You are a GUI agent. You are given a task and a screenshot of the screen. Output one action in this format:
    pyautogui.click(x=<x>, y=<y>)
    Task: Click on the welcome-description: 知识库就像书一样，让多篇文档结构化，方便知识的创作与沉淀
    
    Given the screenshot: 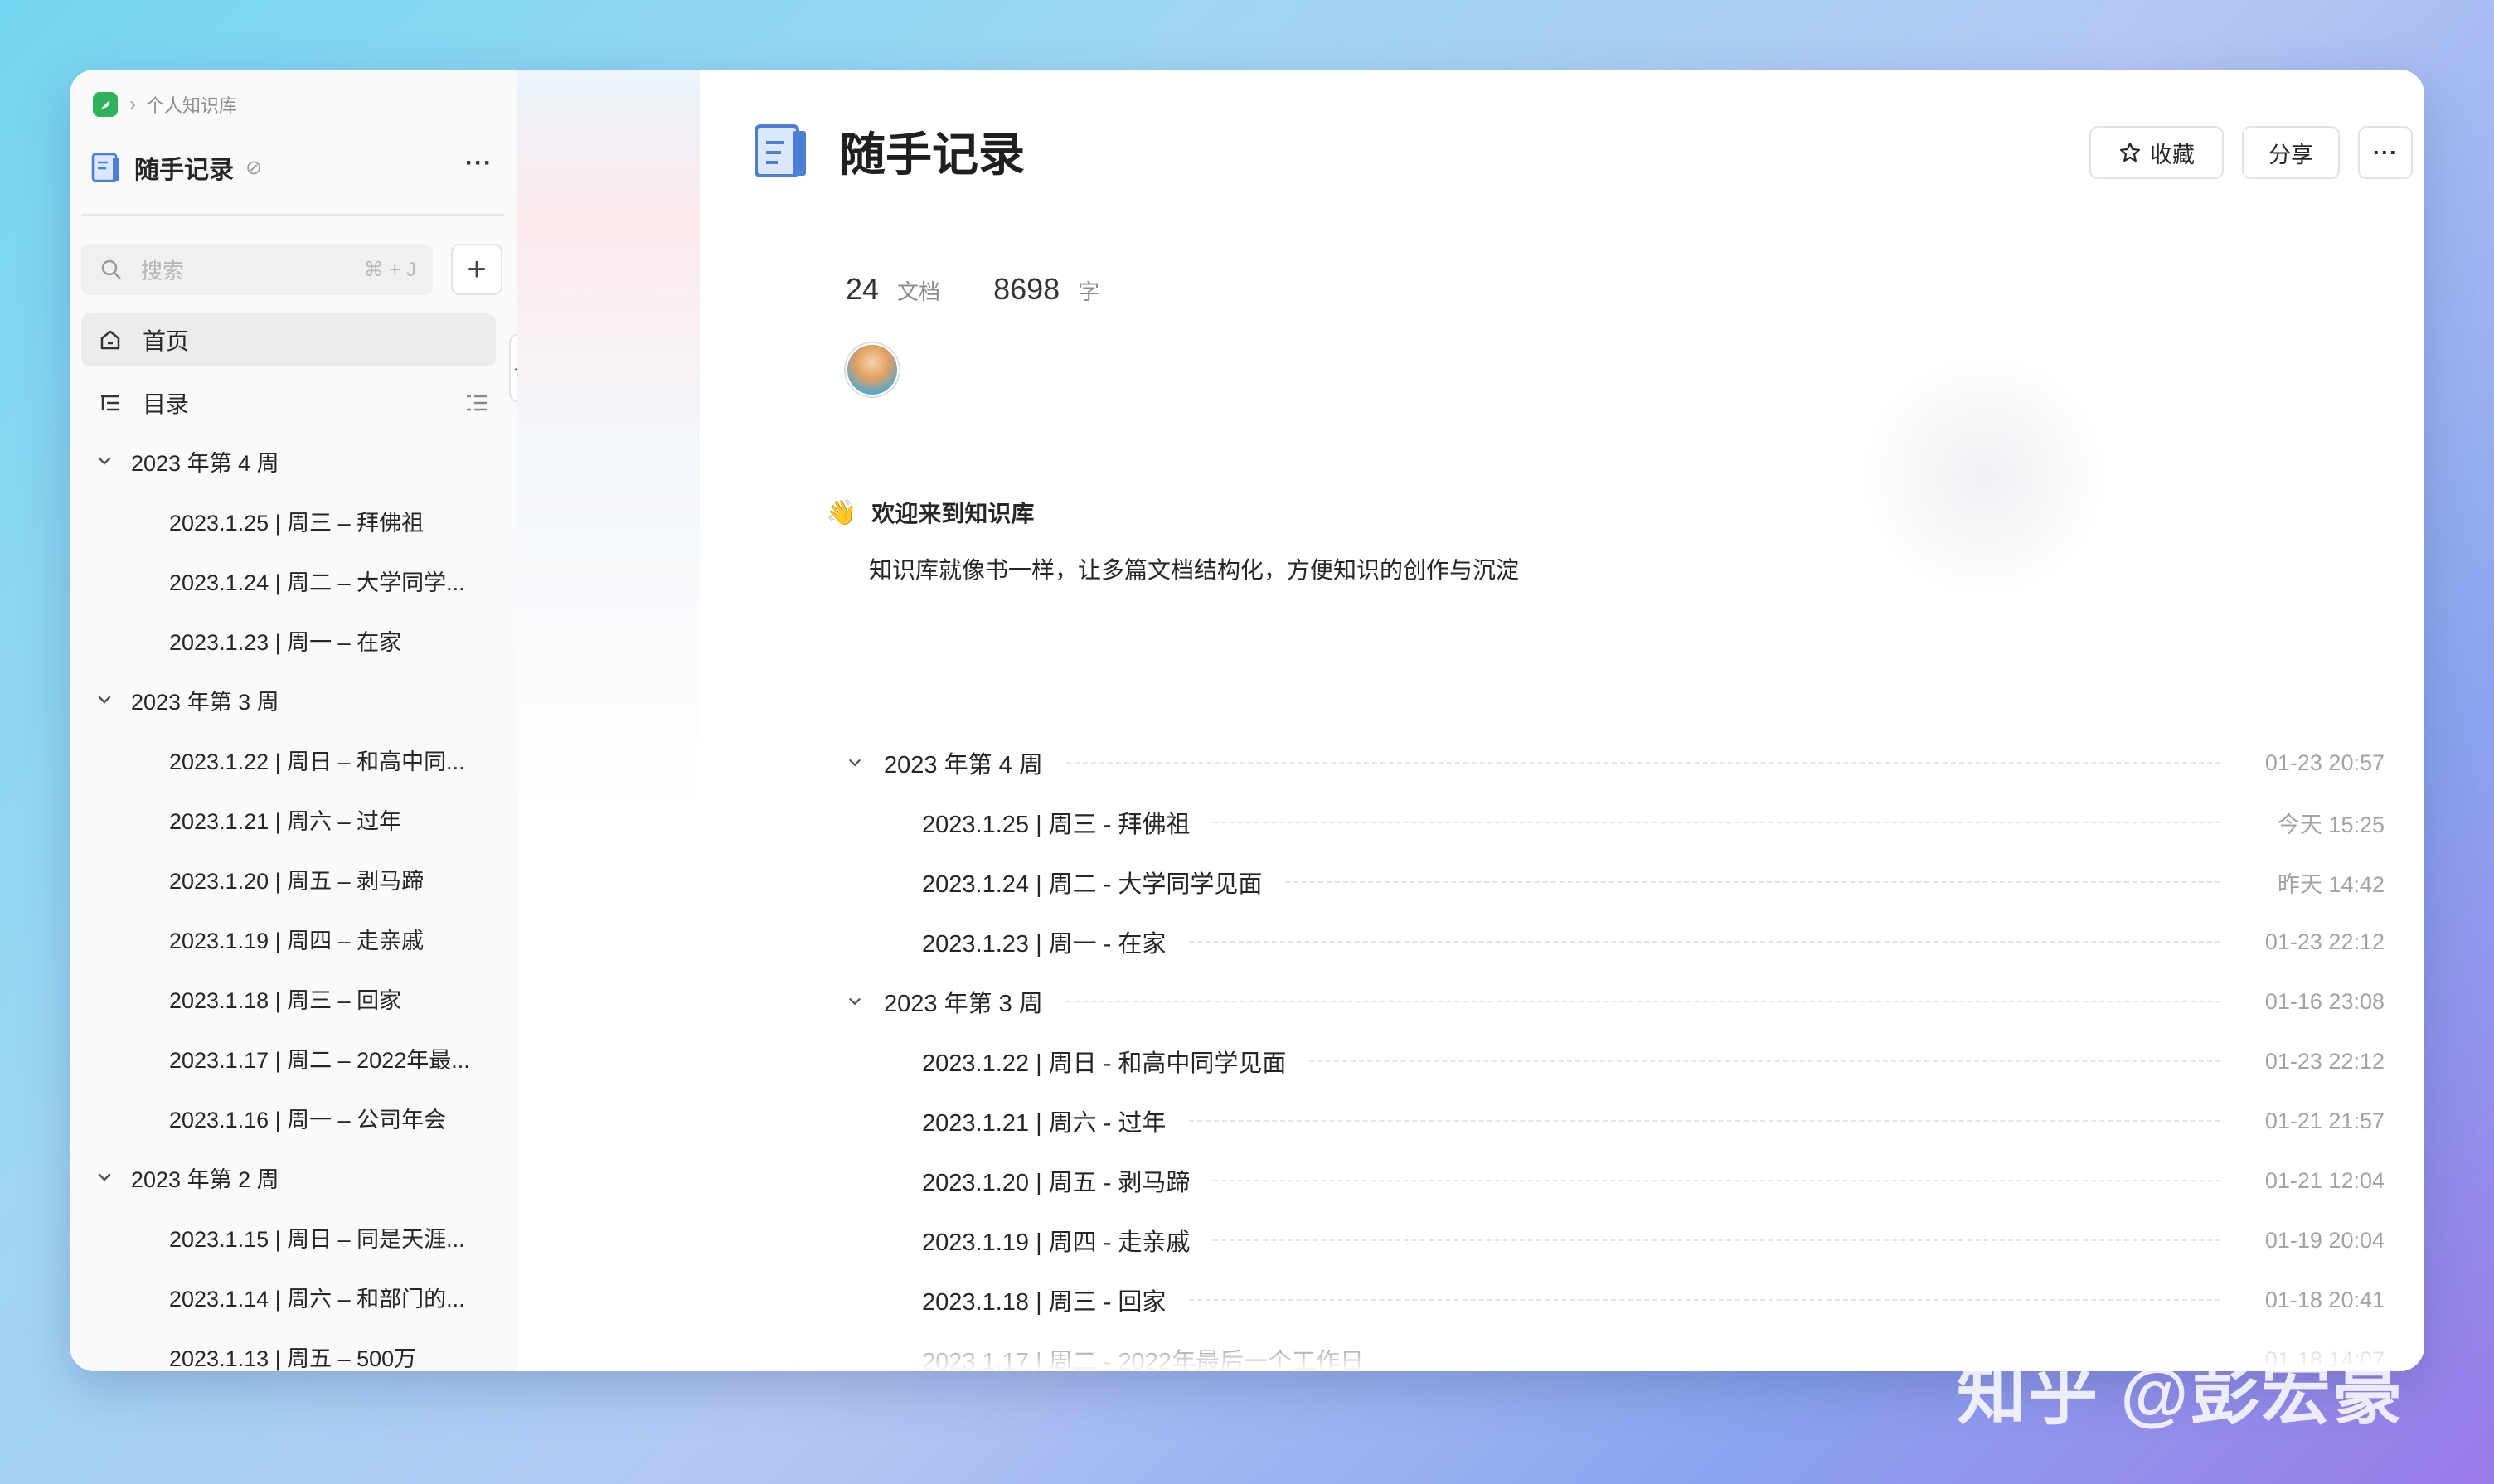 What is the action you would take?
    pyautogui.click(x=1194, y=570)
    